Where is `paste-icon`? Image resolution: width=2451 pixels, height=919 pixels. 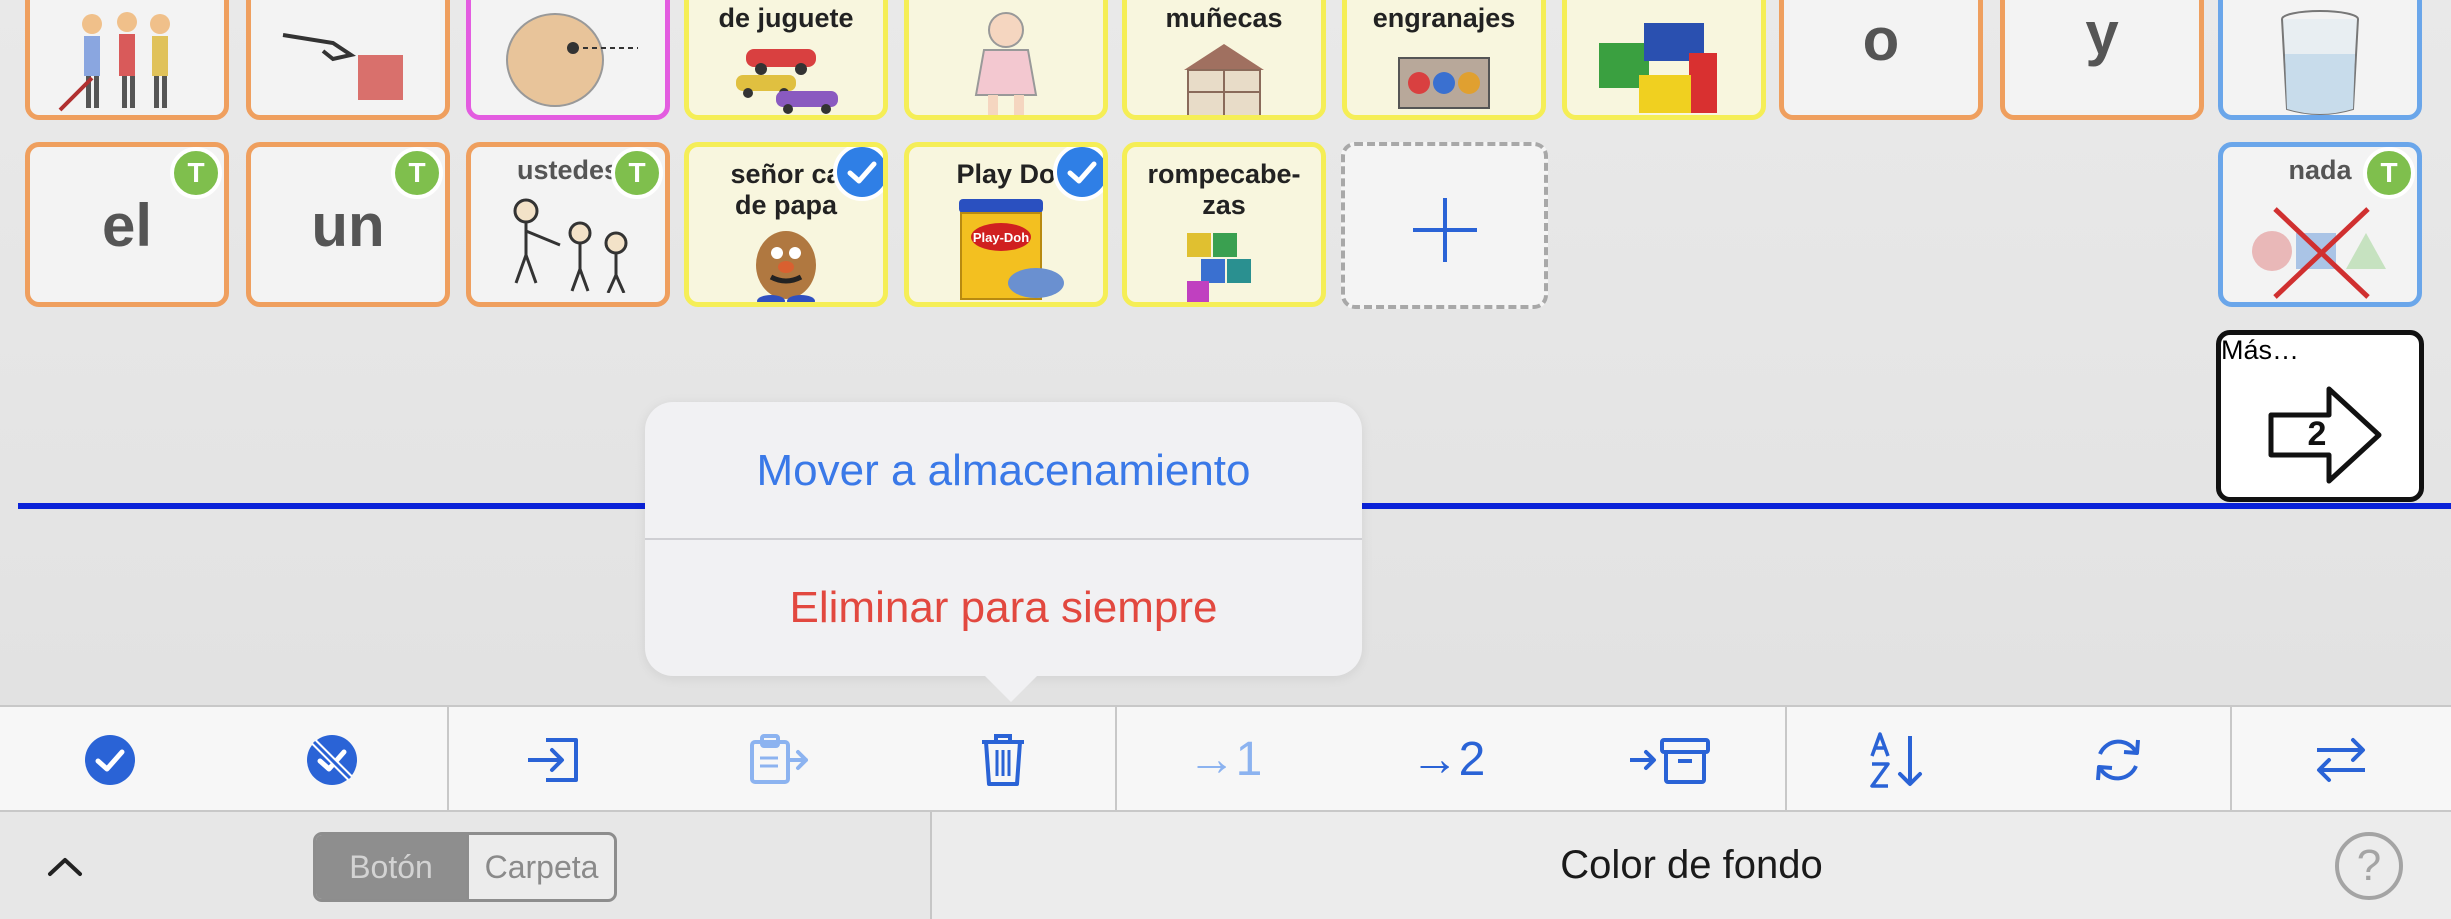
paste-icon is located at coordinates (779, 758).